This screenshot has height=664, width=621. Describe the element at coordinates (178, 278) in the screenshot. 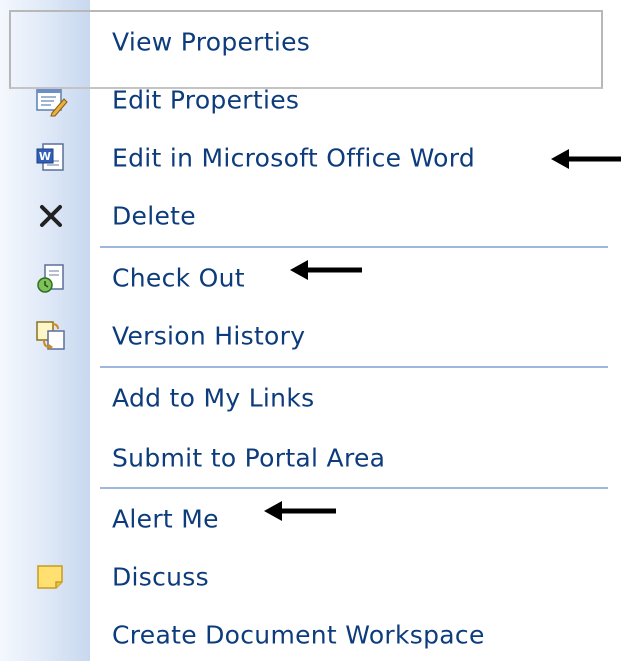

I see `menu-item-label: Check Out` at that location.